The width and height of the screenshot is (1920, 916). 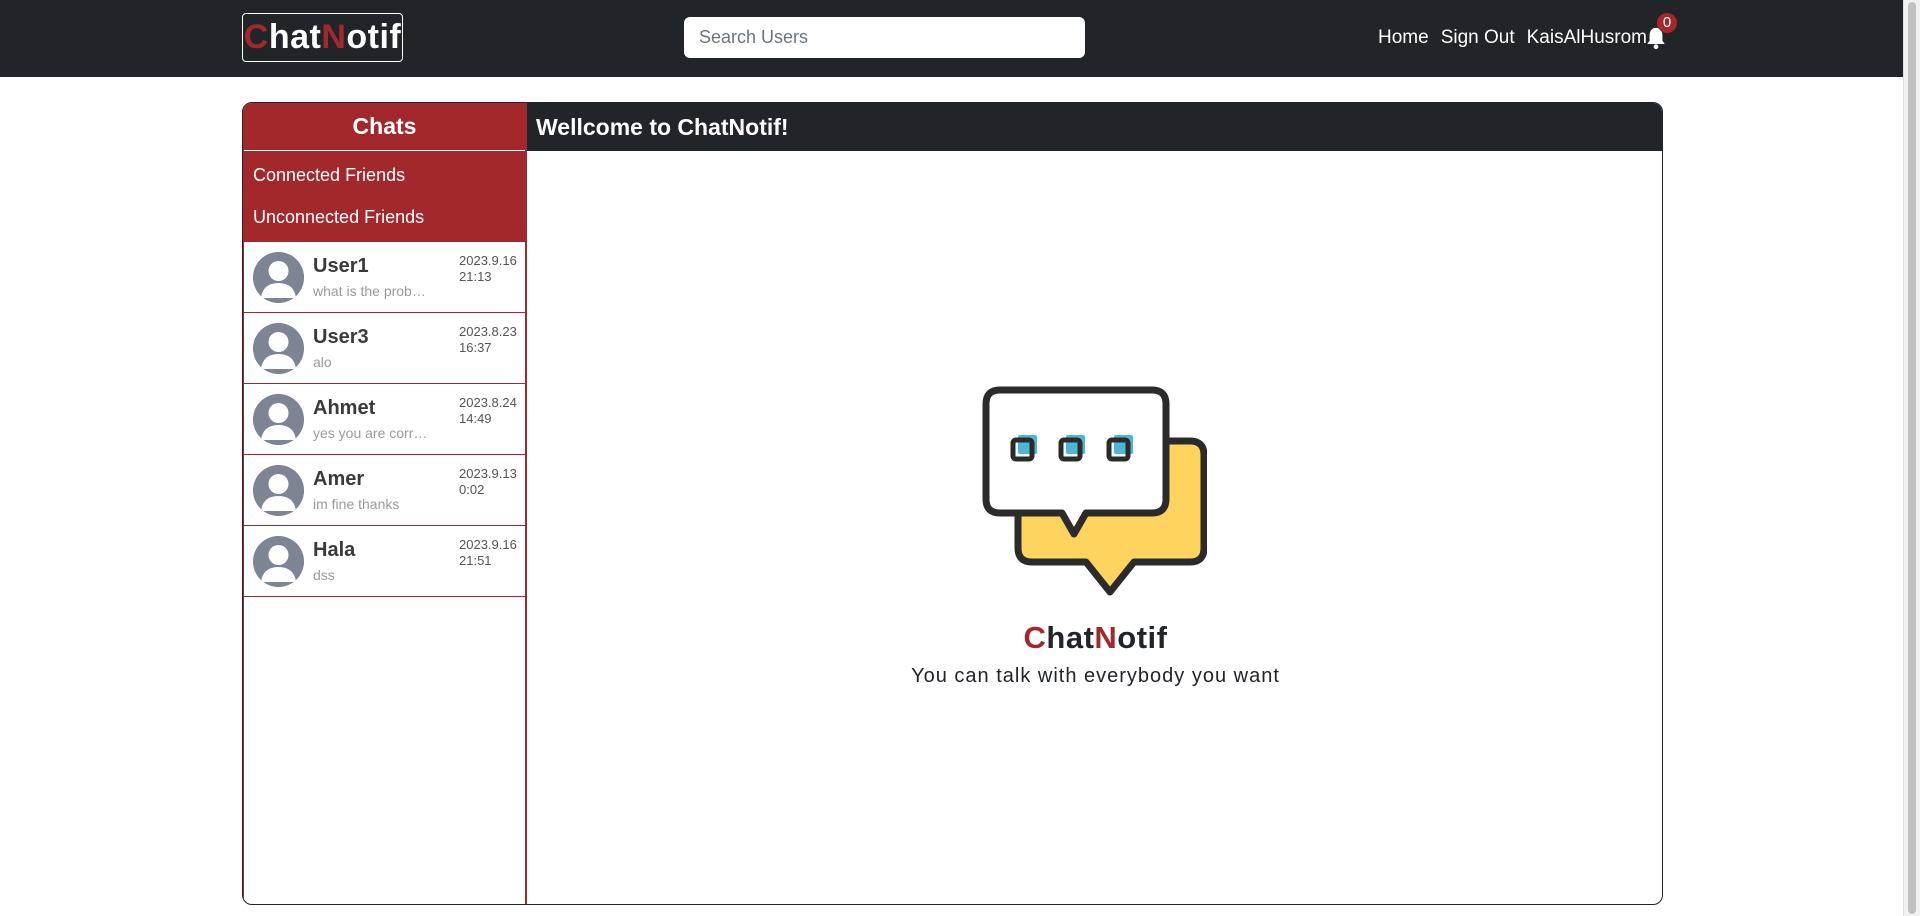 What do you see at coordinates (384, 490) in the screenshot?
I see `chat-list-item: Amer im fine thanks 2023.9.13 0:02` at bounding box center [384, 490].